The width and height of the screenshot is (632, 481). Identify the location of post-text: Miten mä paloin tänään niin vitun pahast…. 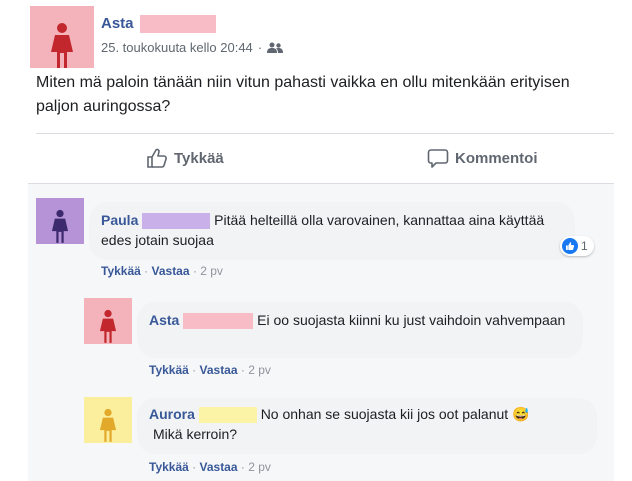
(303, 94).